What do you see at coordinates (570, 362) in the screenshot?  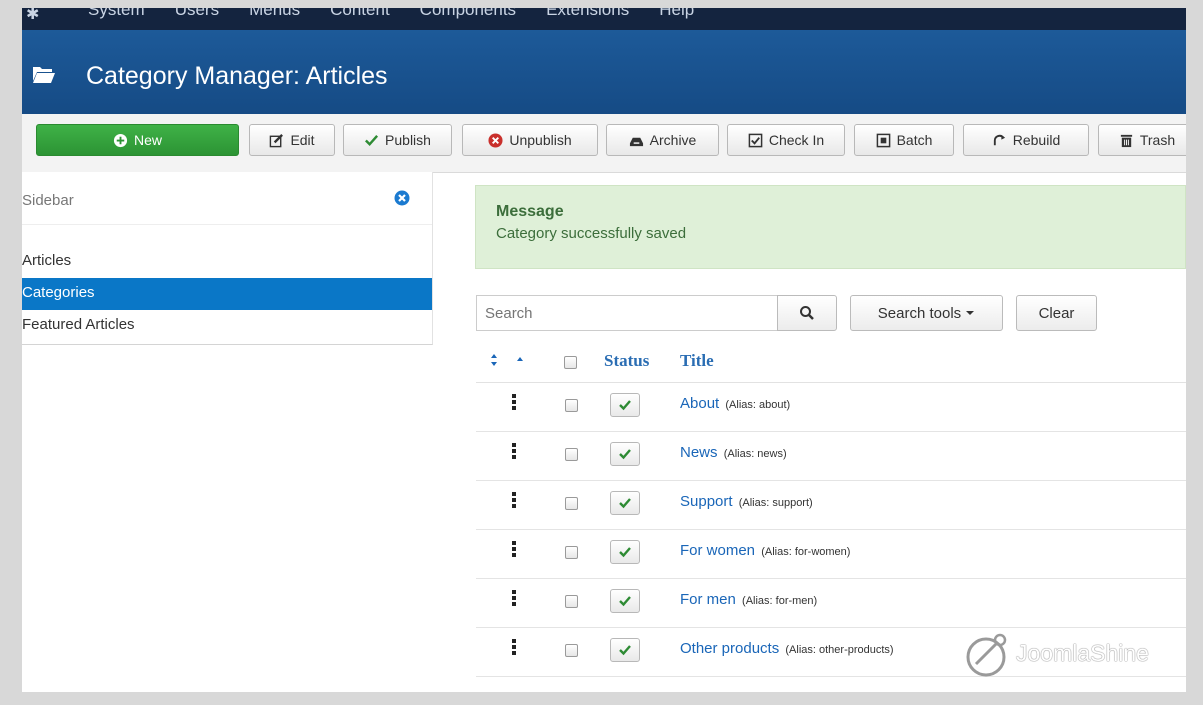 I see `select-all-checkbox` at bounding box center [570, 362].